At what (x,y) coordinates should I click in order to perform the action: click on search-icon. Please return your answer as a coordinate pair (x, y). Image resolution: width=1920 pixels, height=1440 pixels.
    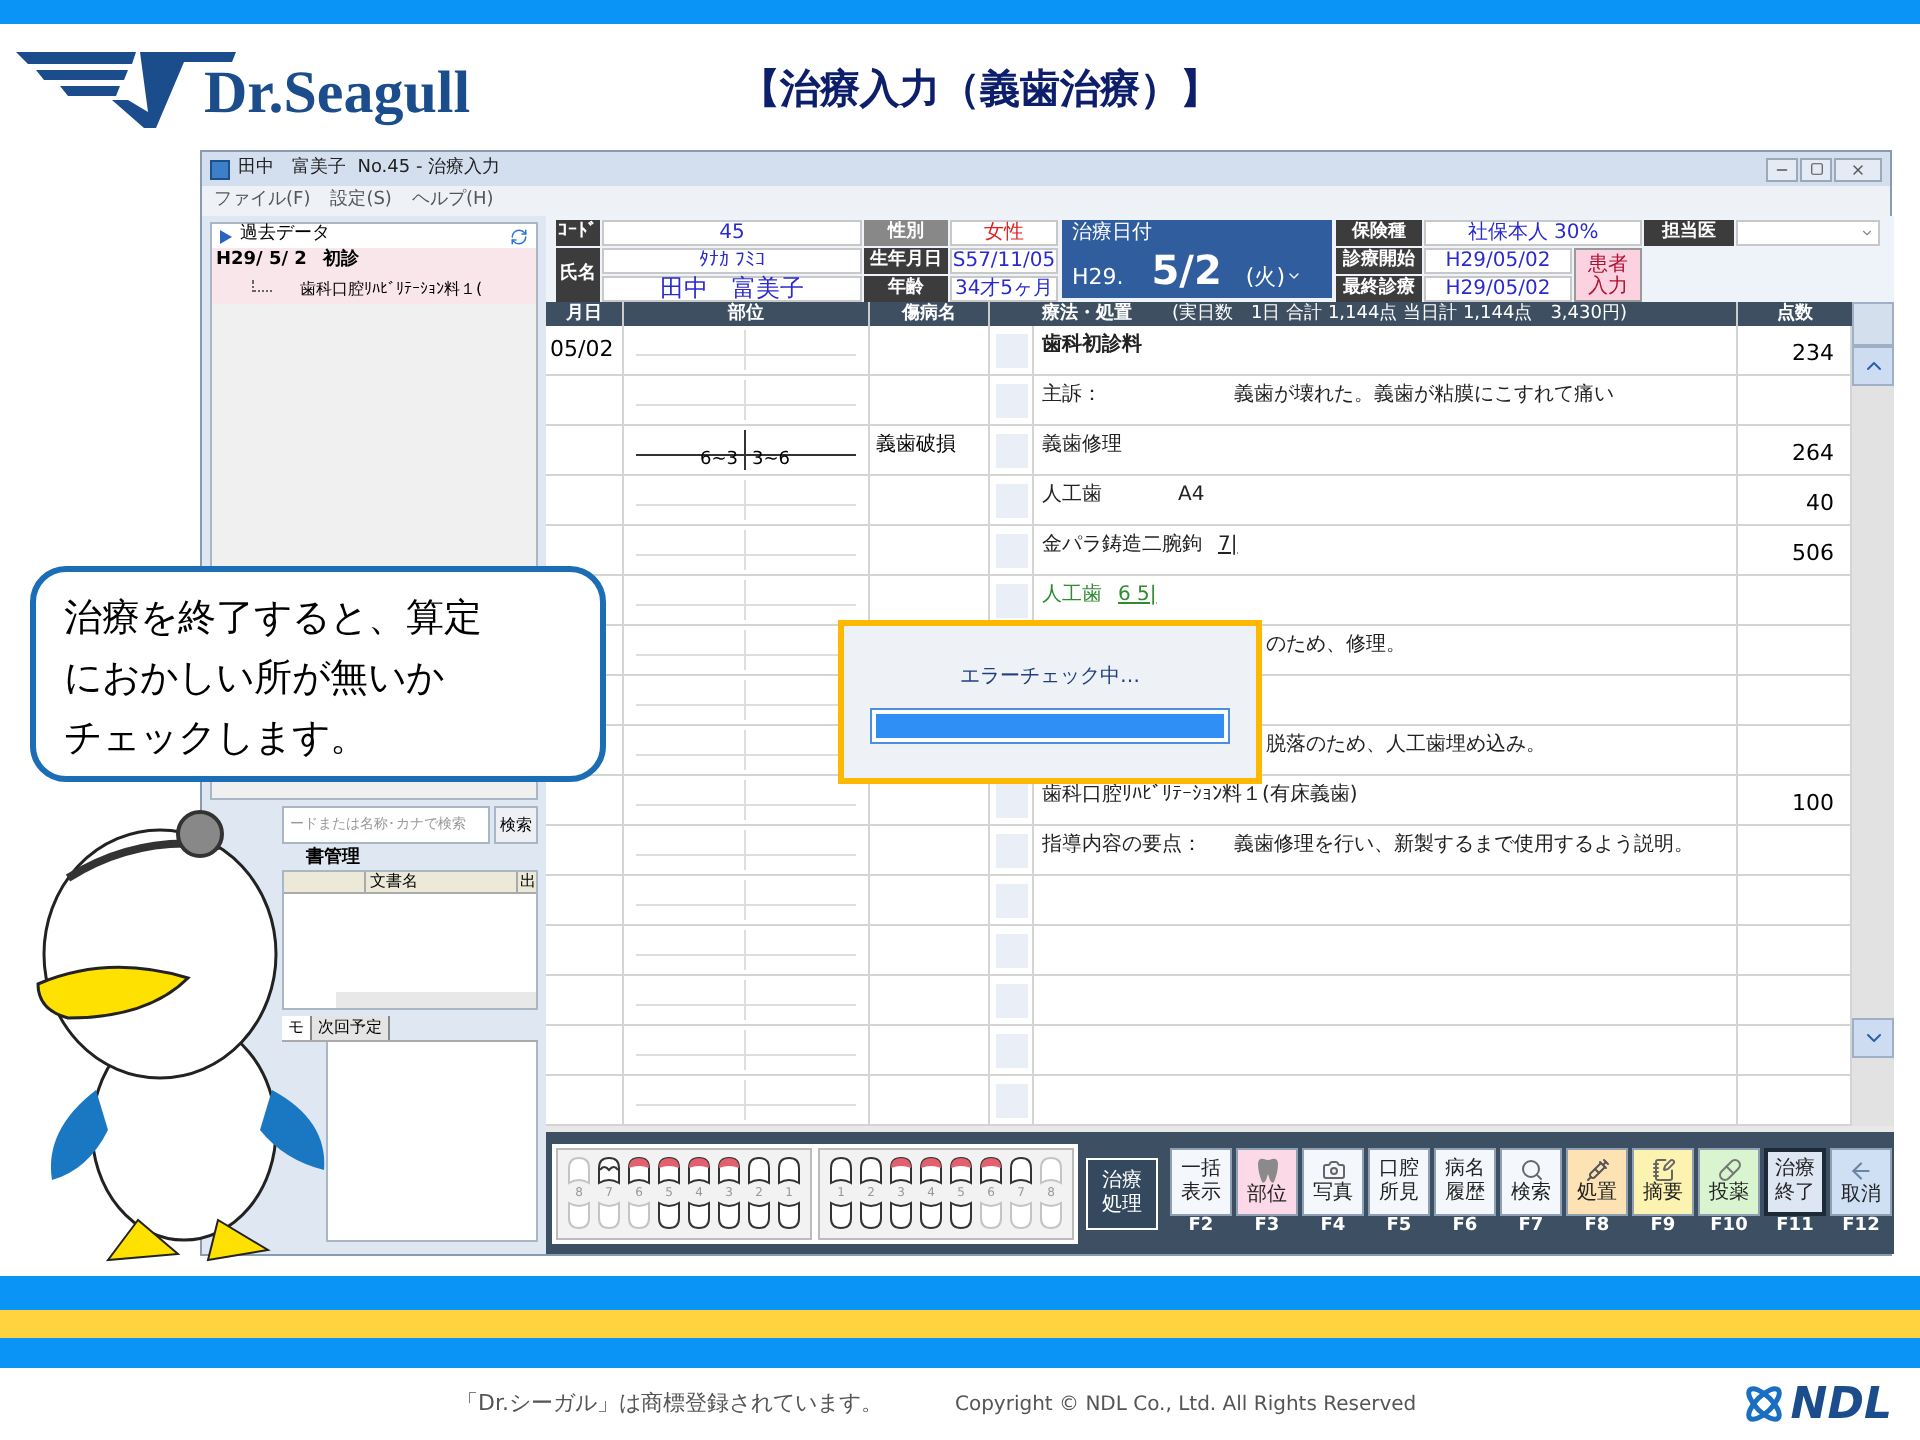
    Looking at the image, I should click on (1531, 1170).